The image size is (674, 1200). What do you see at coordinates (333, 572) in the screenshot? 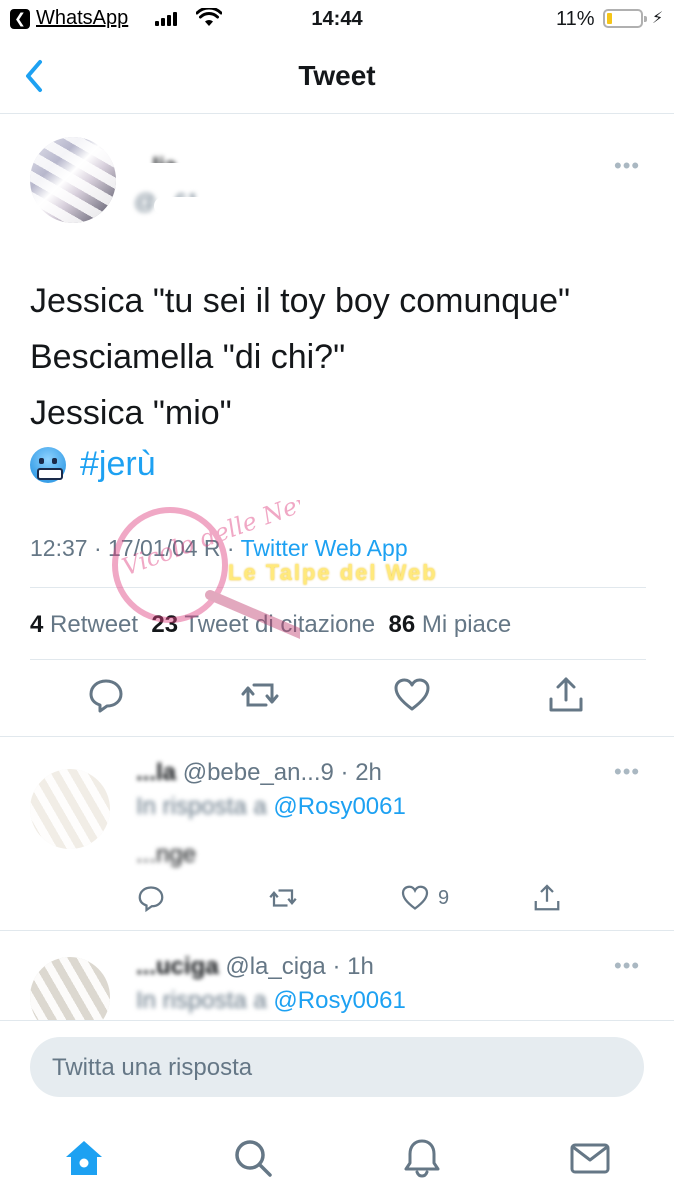
I see `le-talpe-del-web-watermark: Le Talpe del Web` at bounding box center [333, 572].